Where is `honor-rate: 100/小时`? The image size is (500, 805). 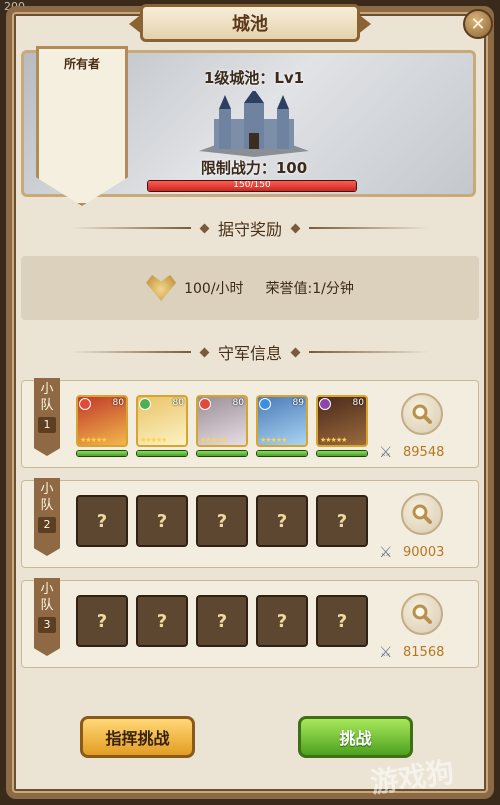
honor-rate: 100/小时 is located at coordinates (214, 289).